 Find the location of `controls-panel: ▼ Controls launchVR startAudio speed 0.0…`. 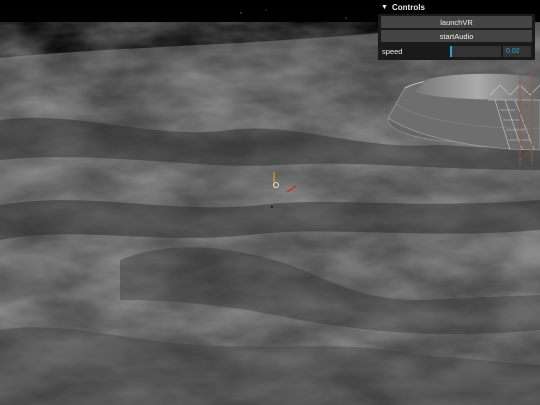

controls-panel: ▼ Controls launchVR startAudio speed 0.0… is located at coordinates (456, 30).